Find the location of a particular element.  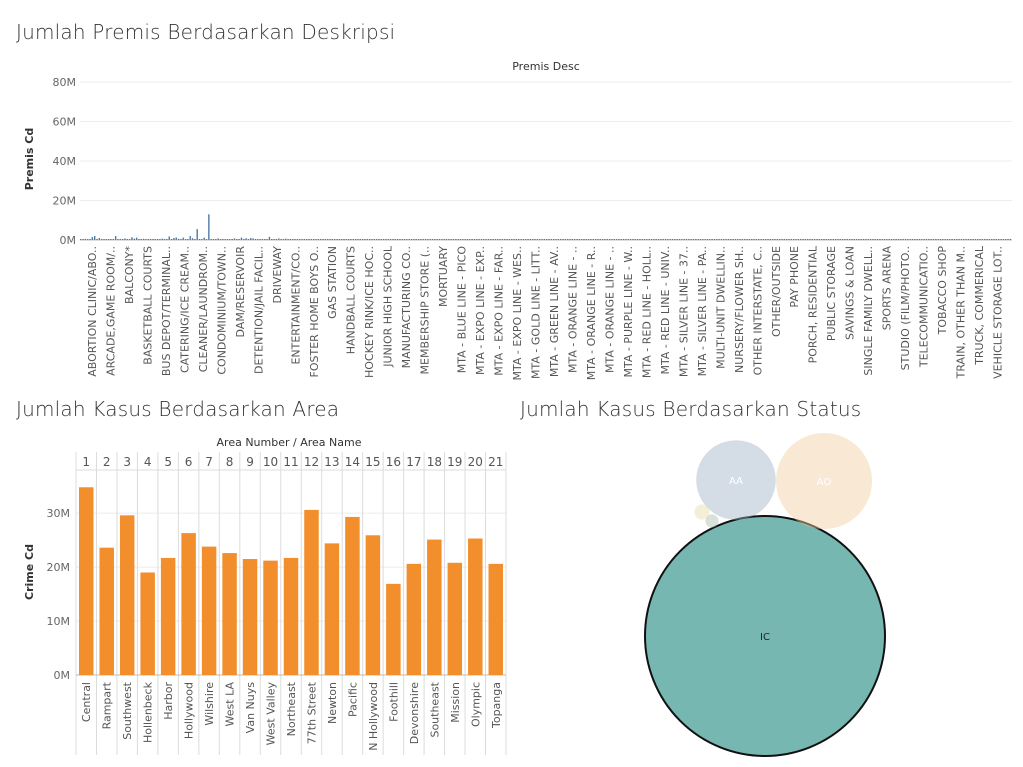

status-bubble is located at coordinates (712, 521).